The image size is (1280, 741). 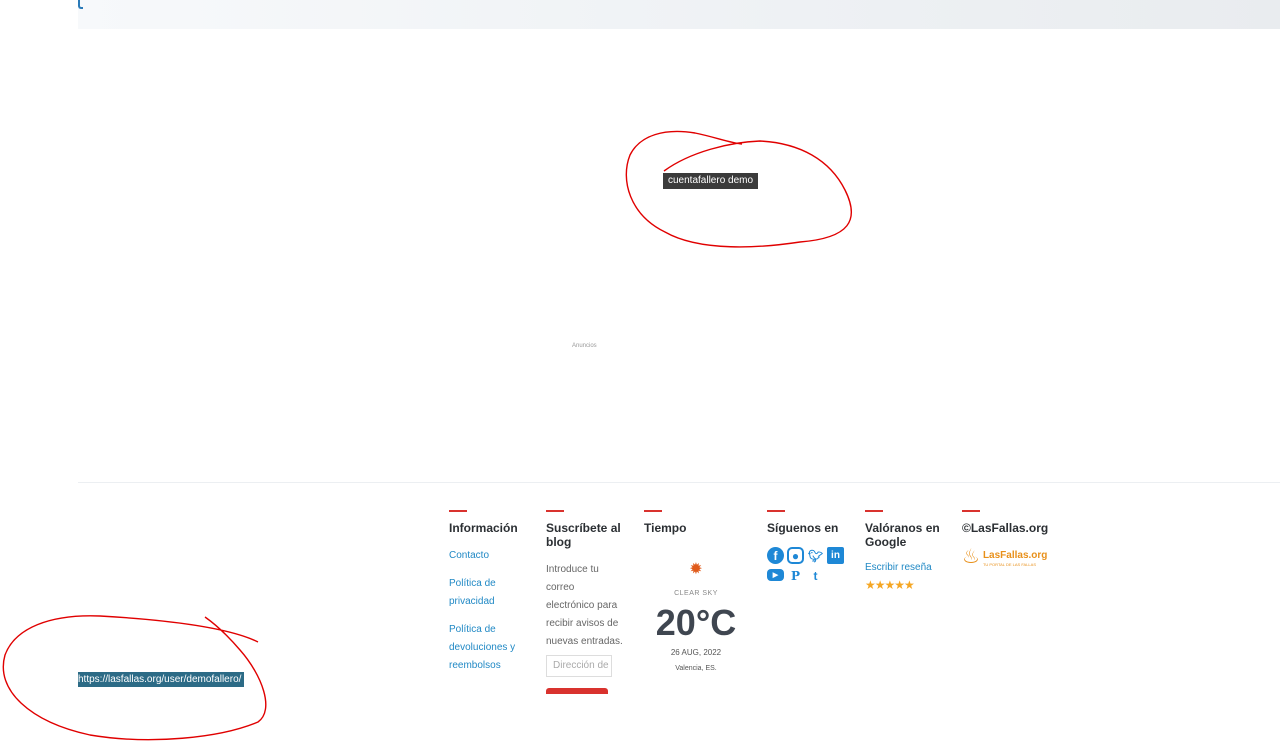 What do you see at coordinates (489, 556) in the screenshot?
I see `contact-link: Contacto` at bounding box center [489, 556].